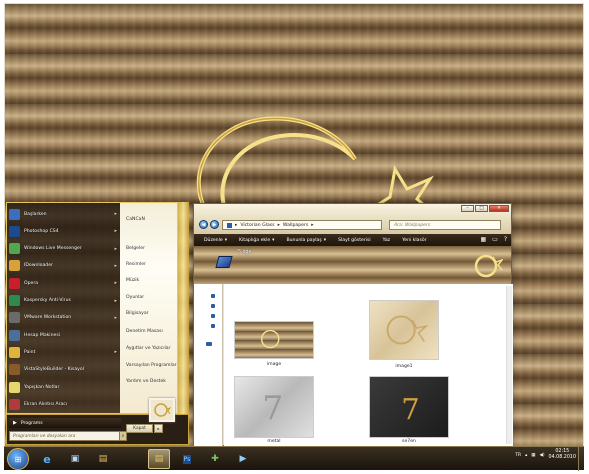  I want to click on library-book-icon, so click(224, 262).